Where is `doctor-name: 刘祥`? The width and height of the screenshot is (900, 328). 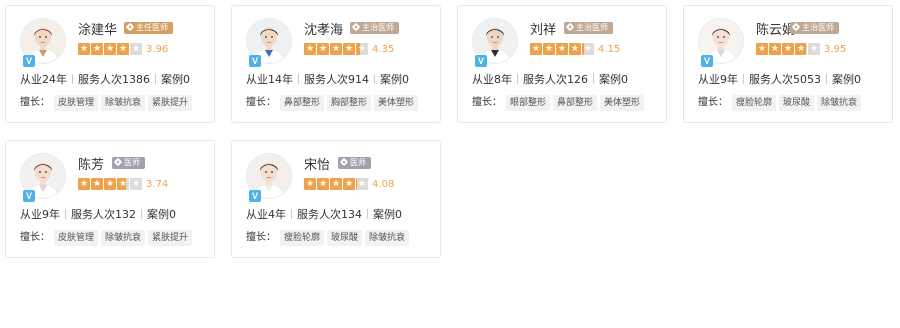
doctor-name: 刘祥 is located at coordinates (543, 28).